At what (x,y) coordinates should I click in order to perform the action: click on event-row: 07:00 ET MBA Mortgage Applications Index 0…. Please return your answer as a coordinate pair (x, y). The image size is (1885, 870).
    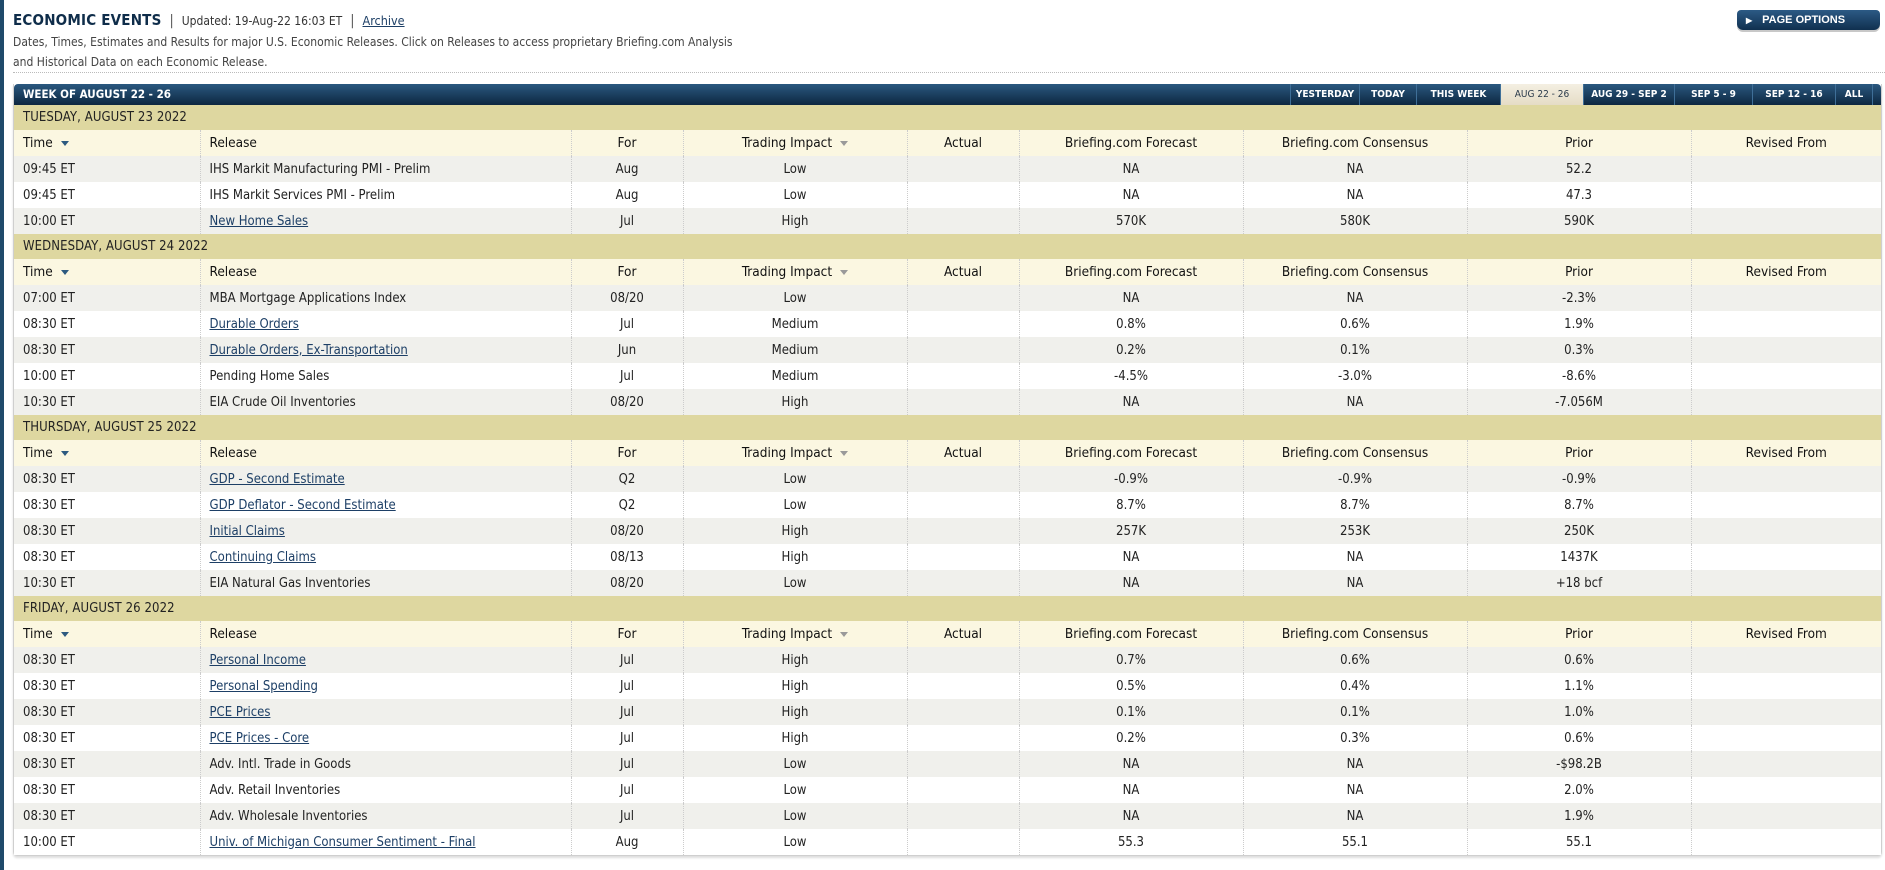
    Looking at the image, I should click on (947, 298).